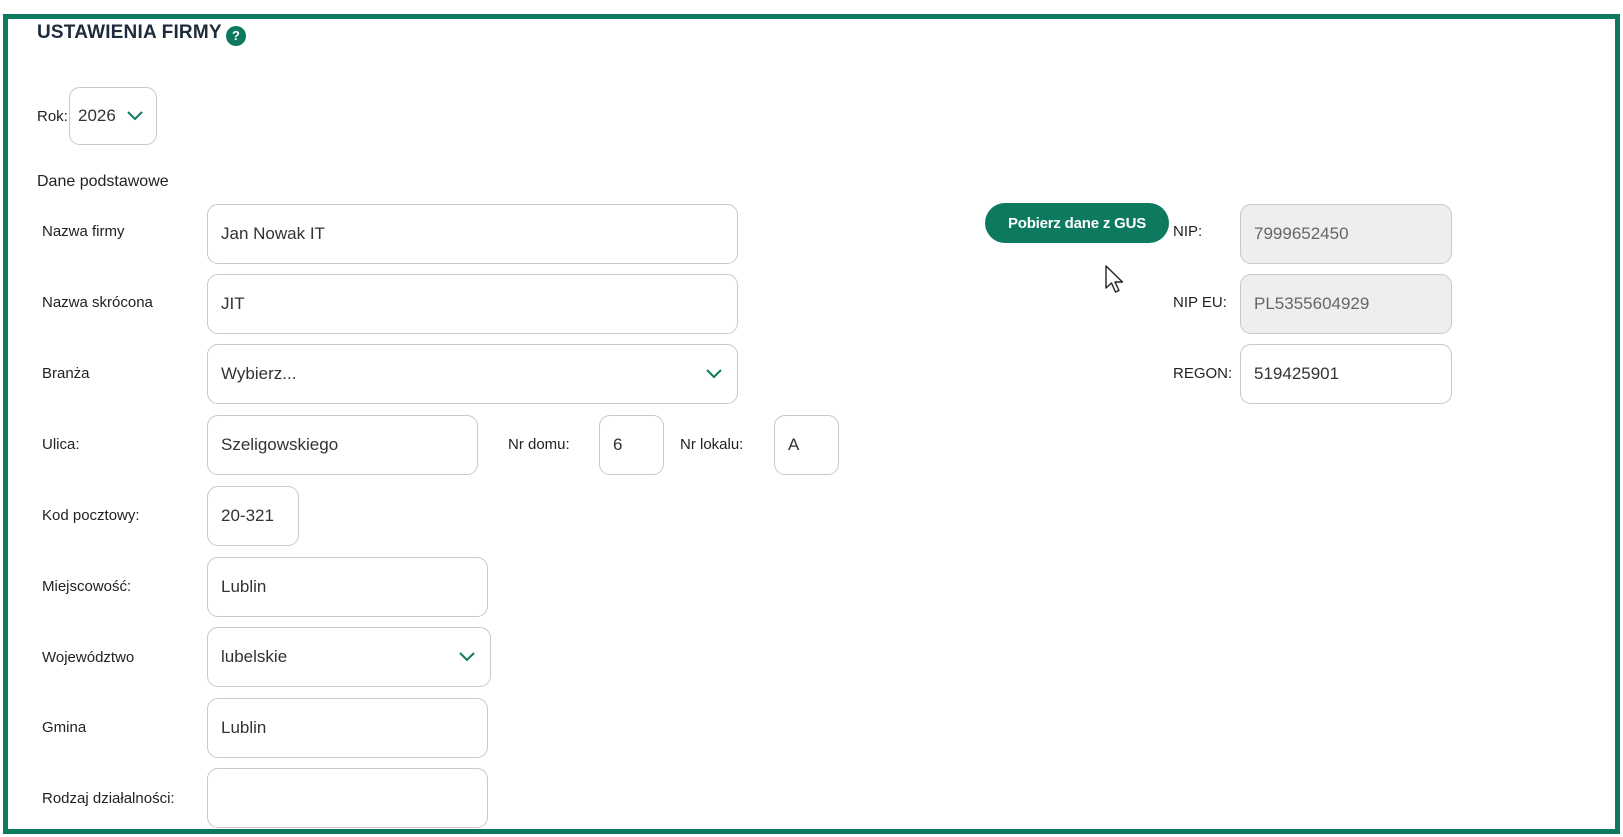 This screenshot has height=837, width=1623. Describe the element at coordinates (91, 515) in the screenshot. I see `postal-code-label: Kod pocztowy:` at that location.